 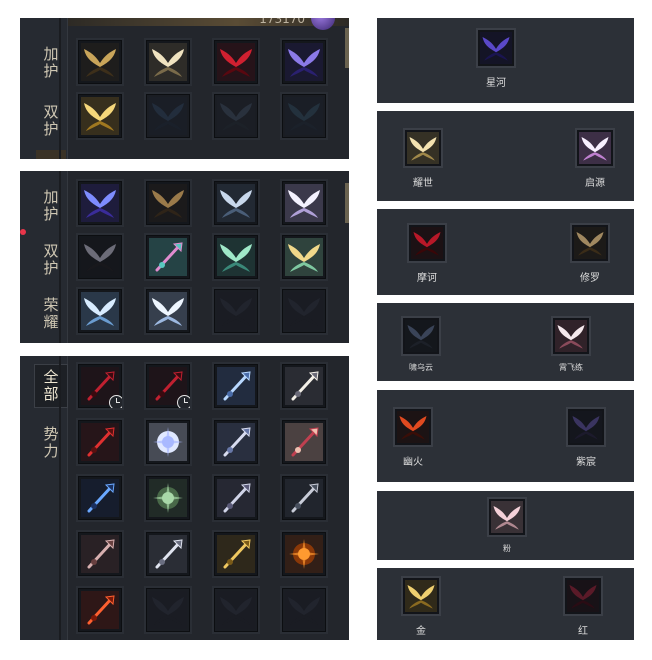 I want to click on item-star-river: 星河, so click(x=496, y=58).